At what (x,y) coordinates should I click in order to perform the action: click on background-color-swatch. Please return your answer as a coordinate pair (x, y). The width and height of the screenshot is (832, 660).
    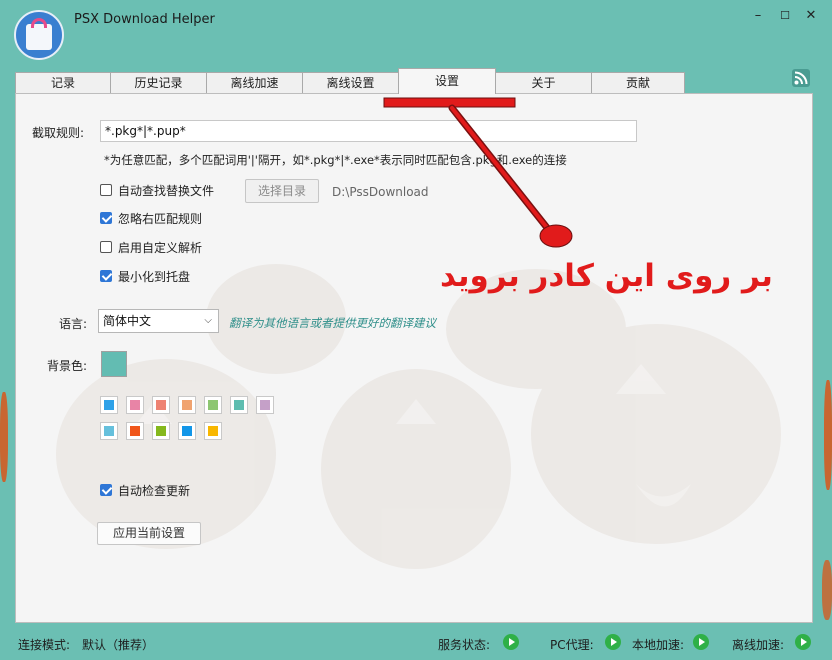
    Looking at the image, I should click on (114, 364).